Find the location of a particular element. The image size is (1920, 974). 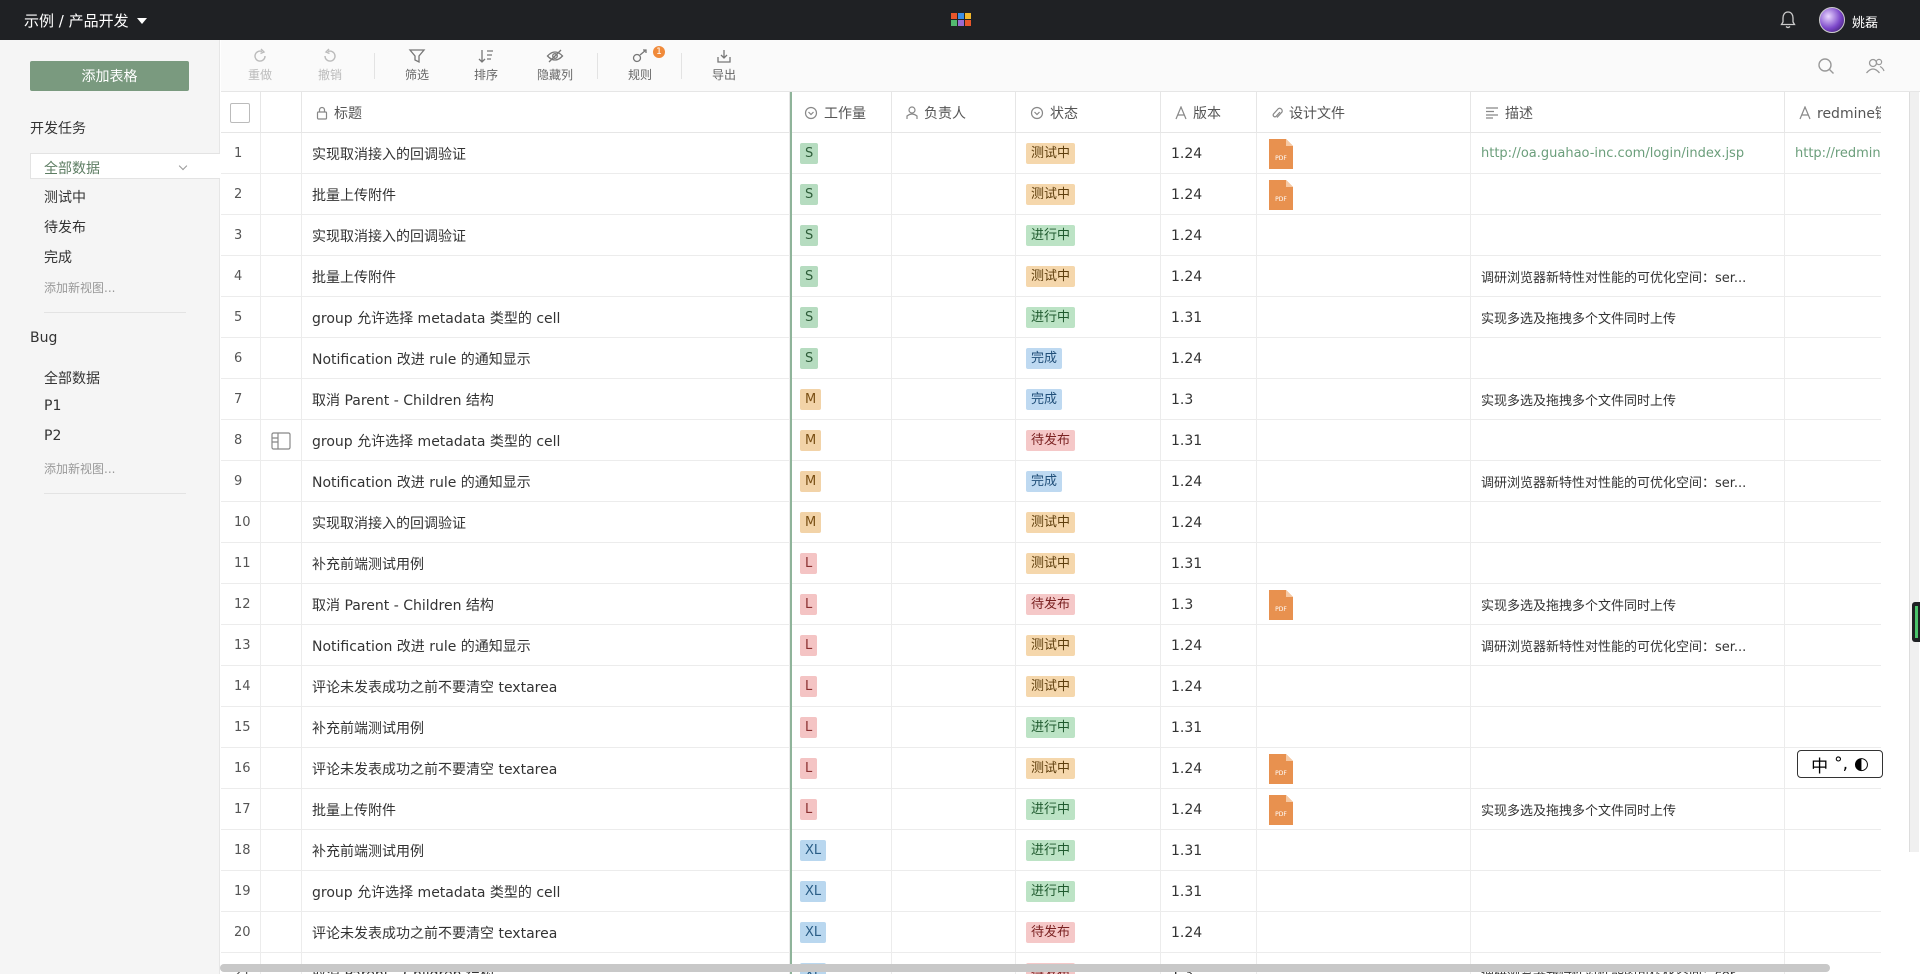

rules-button: 1 规则 is located at coordinates (646, 64).